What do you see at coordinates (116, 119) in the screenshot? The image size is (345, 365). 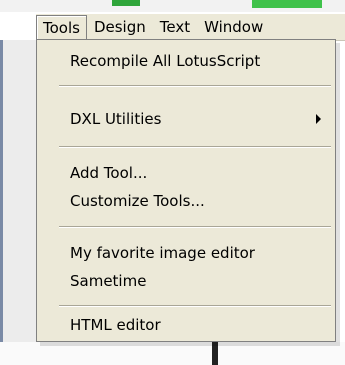 I see `dxl-utilities-label: DXL Utilities` at bounding box center [116, 119].